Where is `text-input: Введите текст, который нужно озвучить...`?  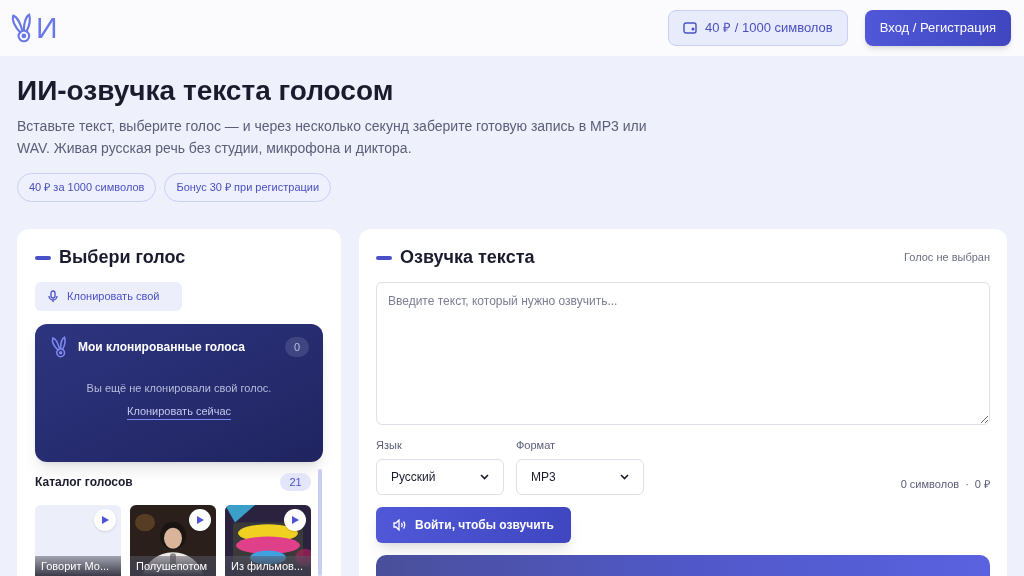 text-input: Введите текст, который нужно озвучить... is located at coordinates (683, 353).